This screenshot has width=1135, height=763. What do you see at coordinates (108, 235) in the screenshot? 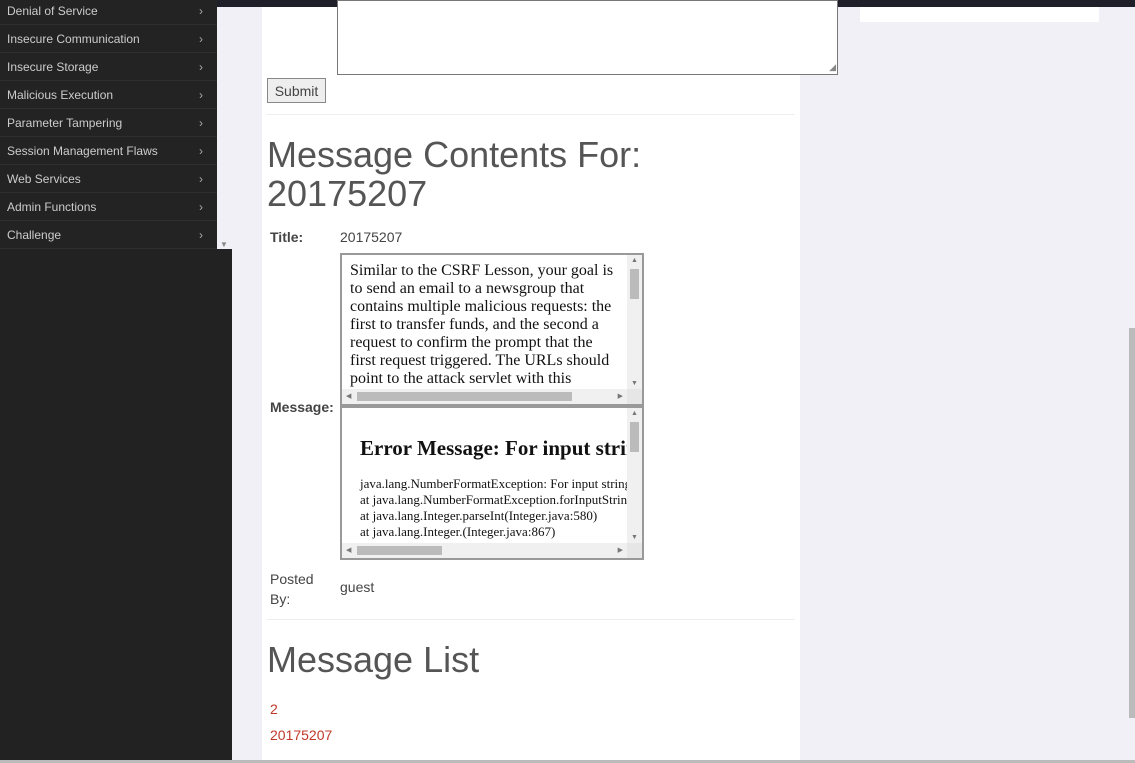
I see `sidebar-item-challenge: Challenge ›` at bounding box center [108, 235].